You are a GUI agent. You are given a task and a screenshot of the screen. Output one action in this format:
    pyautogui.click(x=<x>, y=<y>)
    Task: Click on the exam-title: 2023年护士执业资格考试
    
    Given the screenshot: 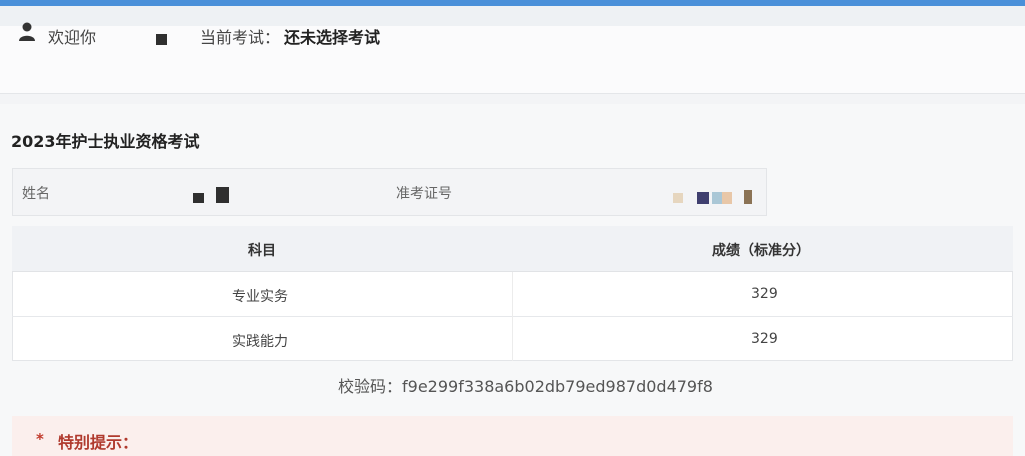 What is the action you would take?
    pyautogui.click(x=105, y=141)
    